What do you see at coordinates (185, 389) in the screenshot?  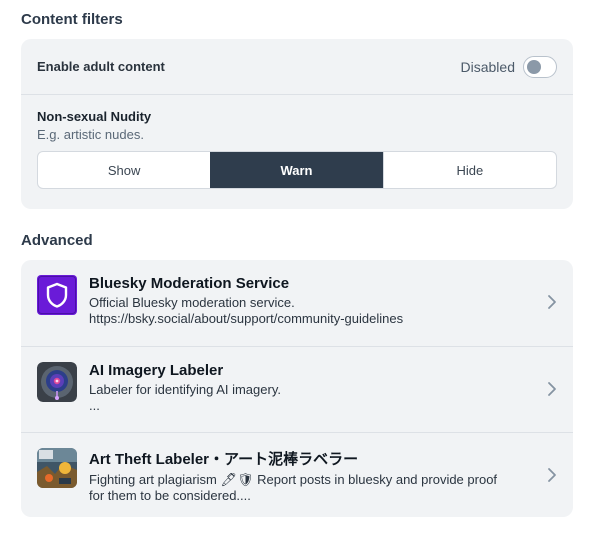 I see `labeler-description: Labeler for identifying AI imagery.` at bounding box center [185, 389].